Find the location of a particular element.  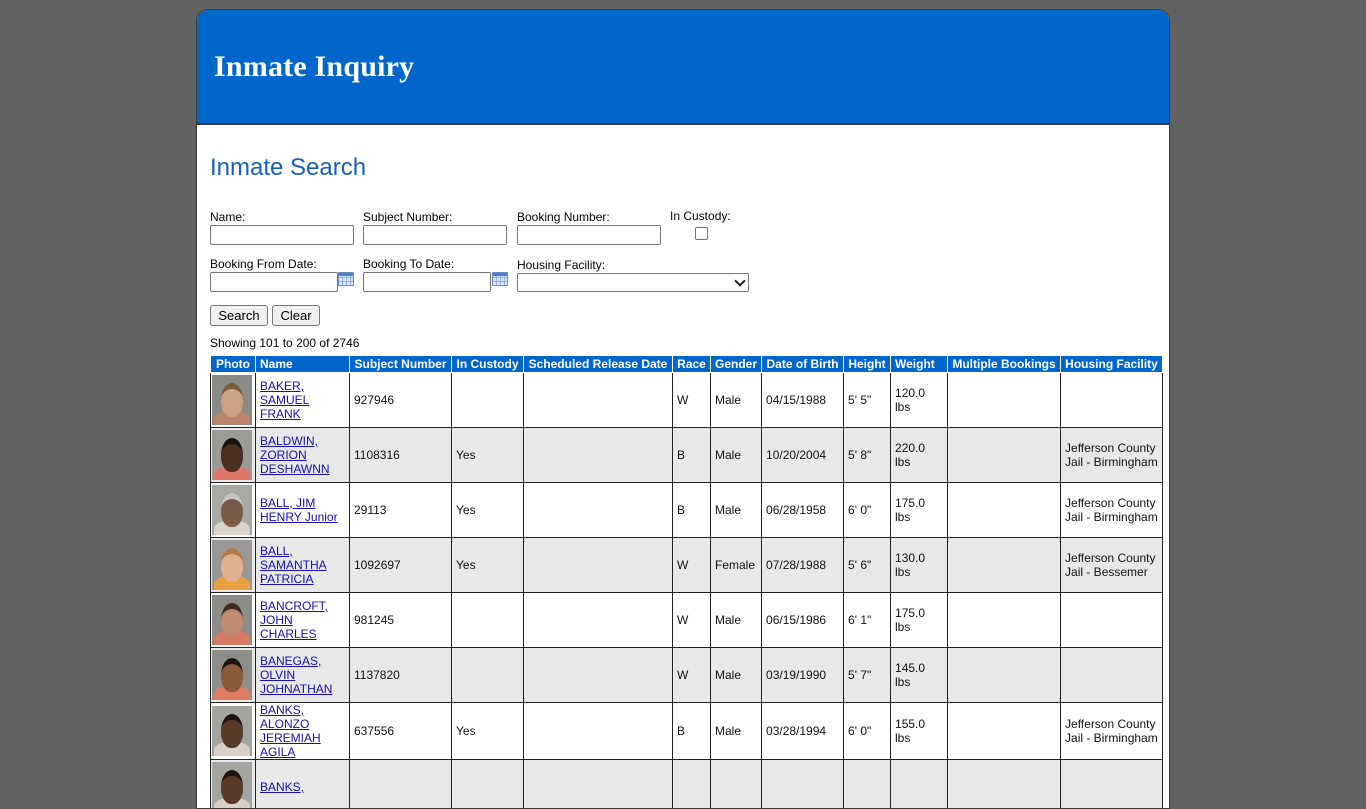

inmate-name-link: BAKER, SAMUEL FRANK is located at coordinates (284, 400).